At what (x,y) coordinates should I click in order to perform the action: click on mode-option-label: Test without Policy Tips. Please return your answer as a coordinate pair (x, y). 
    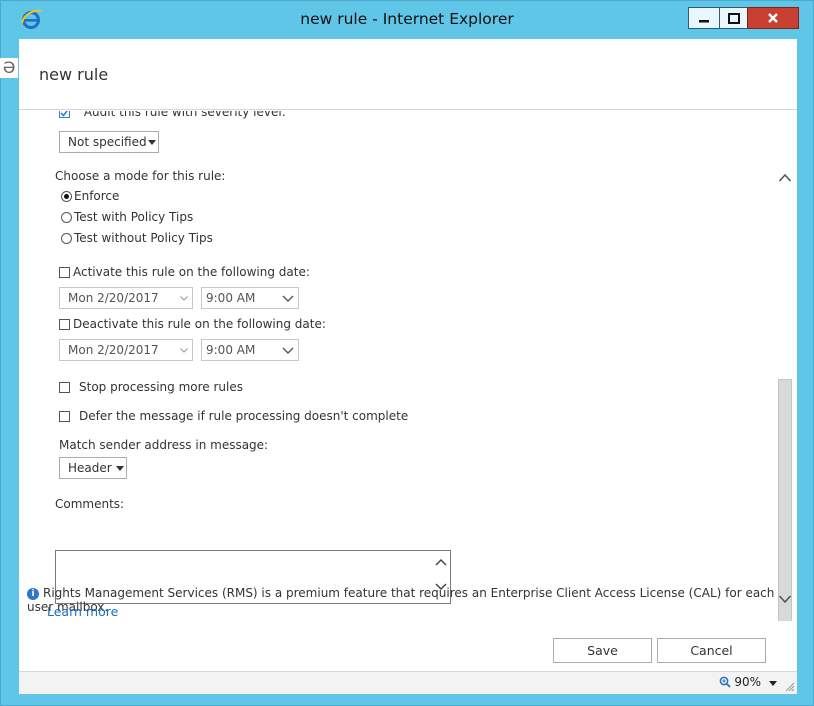
    Looking at the image, I should click on (143, 238).